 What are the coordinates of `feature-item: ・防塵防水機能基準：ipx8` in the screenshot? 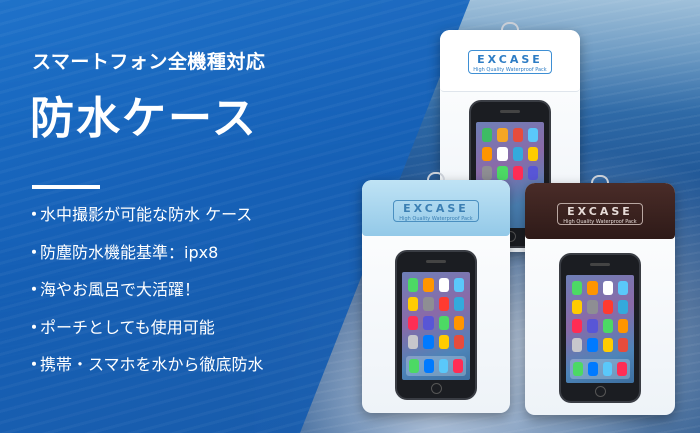 It's located at (145, 260).